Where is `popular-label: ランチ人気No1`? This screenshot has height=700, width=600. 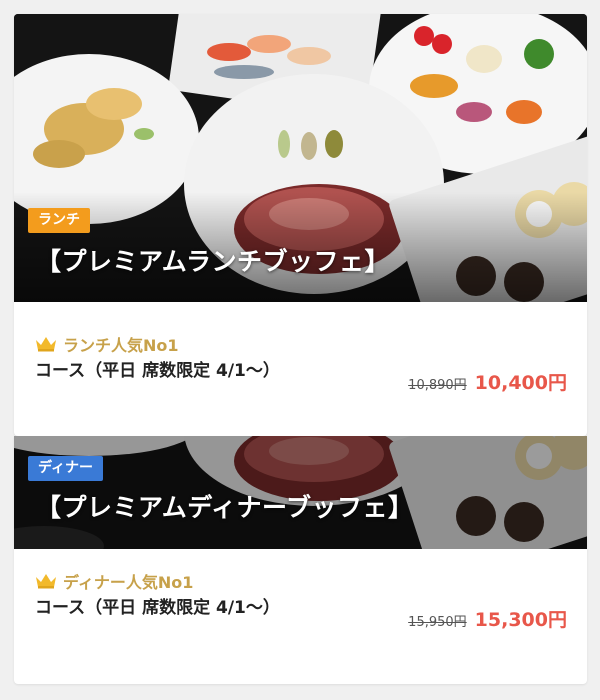 popular-label: ランチ人気No1 is located at coordinates (107, 344).